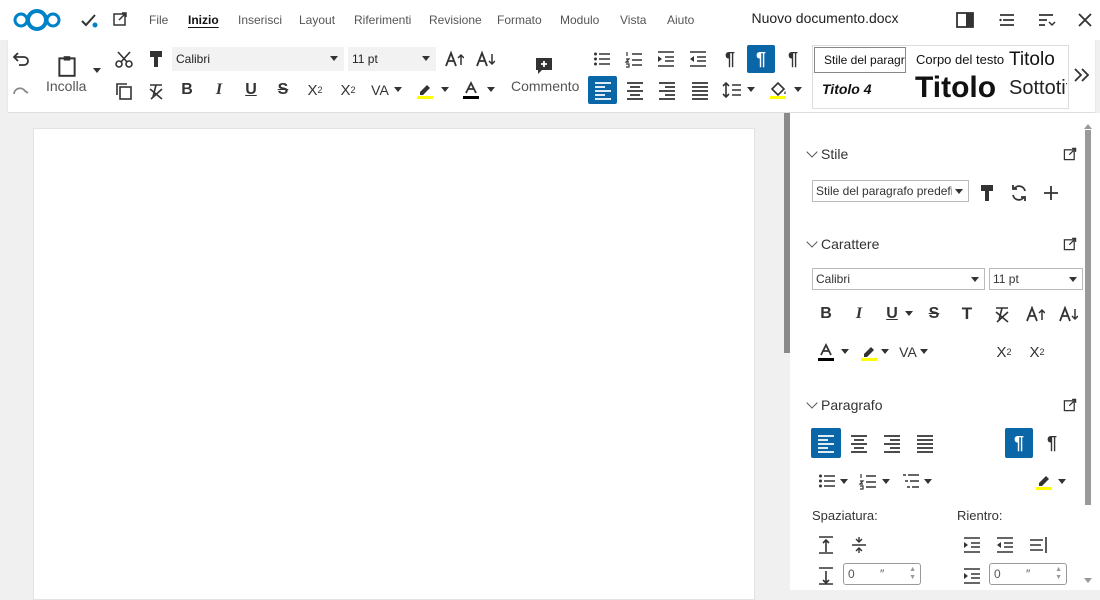 The width and height of the screenshot is (1100, 600). What do you see at coordinates (348, 90) in the screenshot?
I see `superscript-icon: X2` at bounding box center [348, 90].